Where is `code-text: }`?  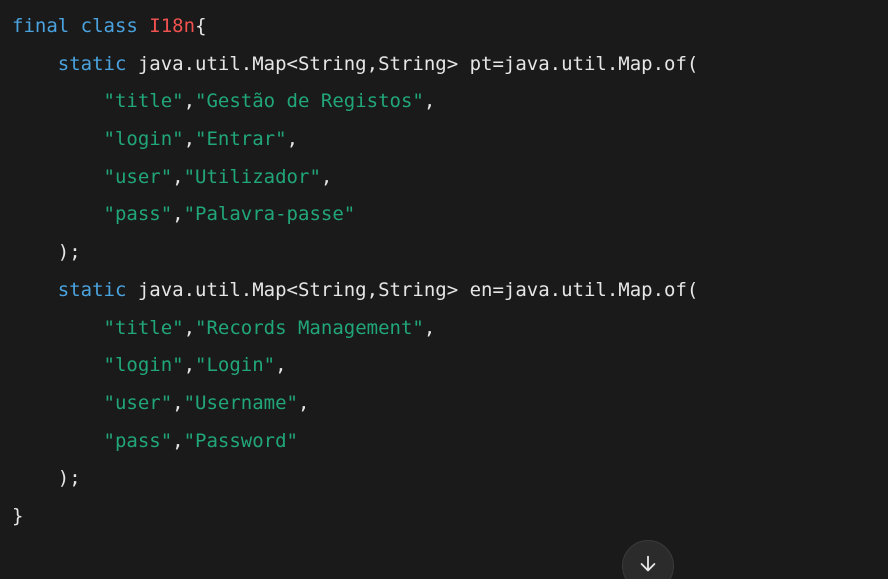
code-text: } is located at coordinates (18, 515).